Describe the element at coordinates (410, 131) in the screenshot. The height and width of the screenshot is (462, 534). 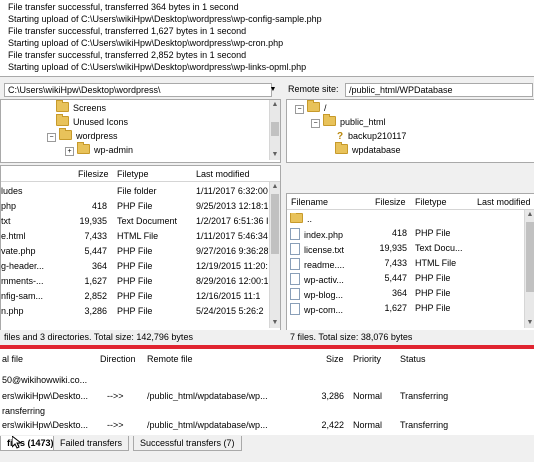
I see `remote-directory-tree: − / − public_html ? backup210117 wpdatabase` at that location.